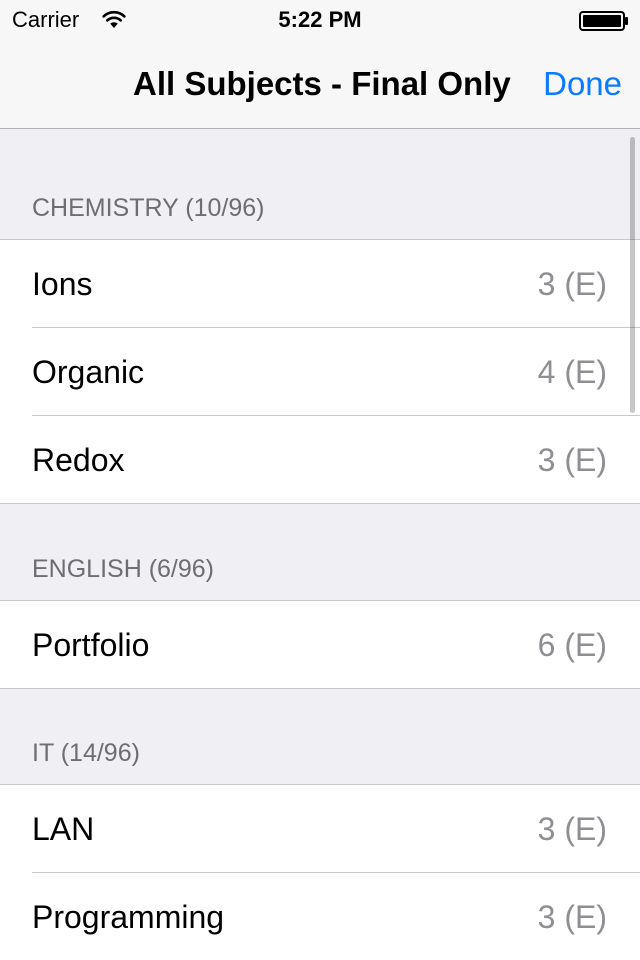 This screenshot has width=640, height=960. Describe the element at coordinates (320, 283) in the screenshot. I see `table-row: Ions 3 (E)` at that location.